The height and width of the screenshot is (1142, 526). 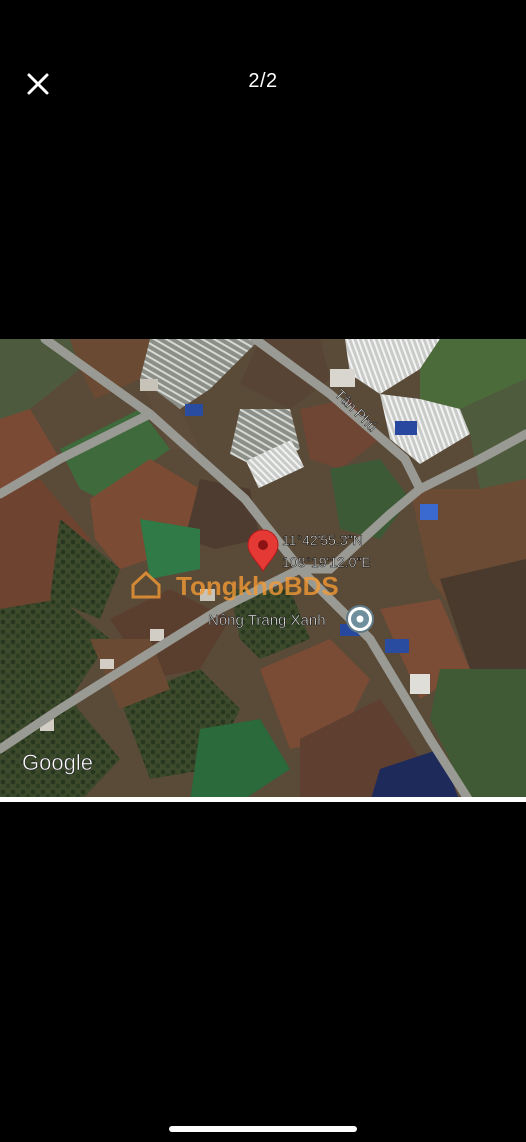 What do you see at coordinates (322, 540) in the screenshot?
I see `coordinate-latitude: 11°42'55.3"N` at bounding box center [322, 540].